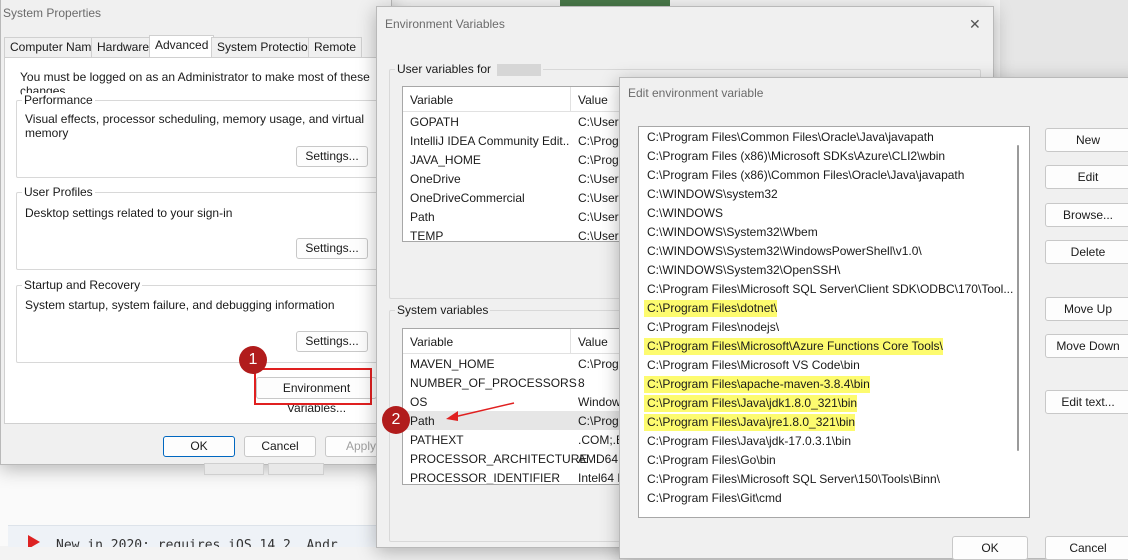 The image size is (1128, 560). What do you see at coordinates (747, 441) in the screenshot?
I see `path-entry: C:\Program Files\Java\jdk-17.0.3.1\bin` at bounding box center [747, 441].